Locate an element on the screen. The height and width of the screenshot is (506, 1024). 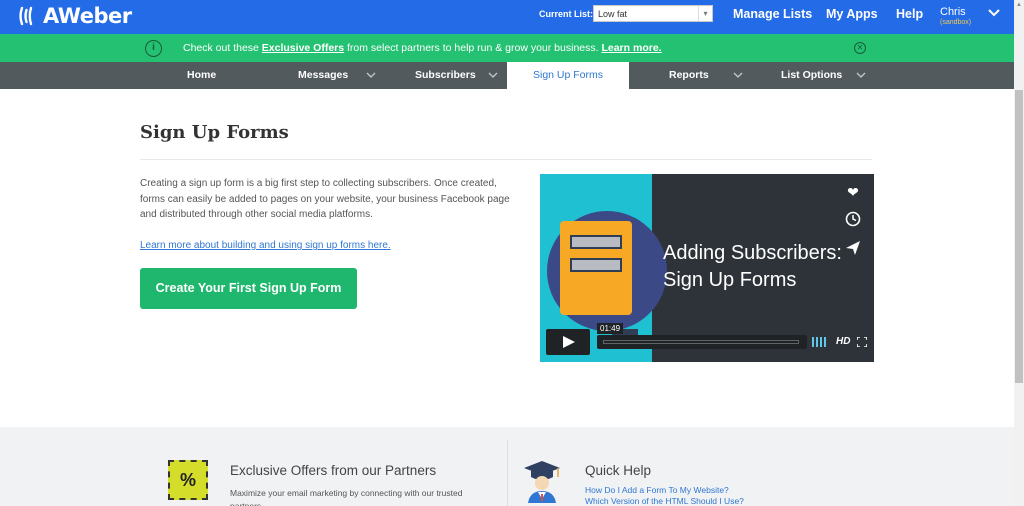
title-divider is located at coordinates (506, 159).